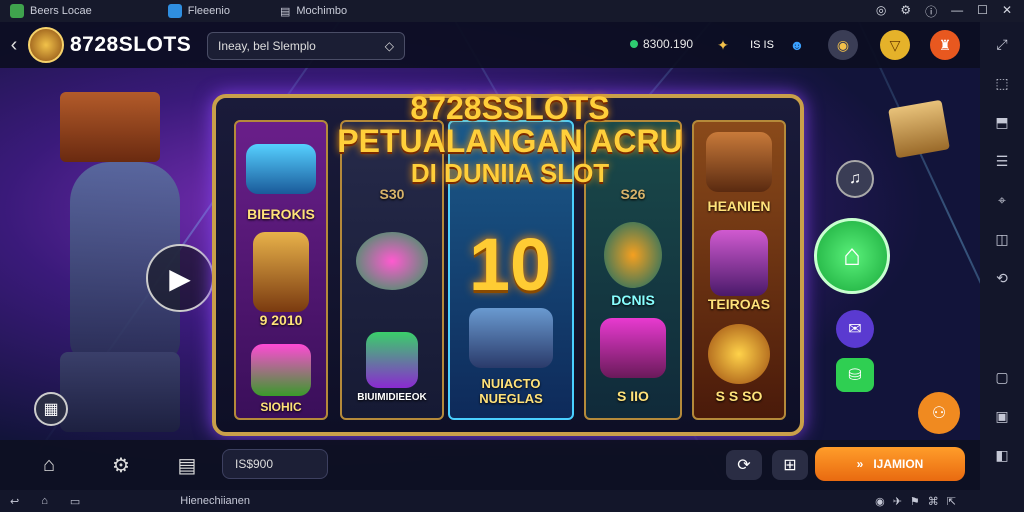  What do you see at coordinates (392, 360) in the screenshot?
I see `scroll-symbol` at bounding box center [392, 360].